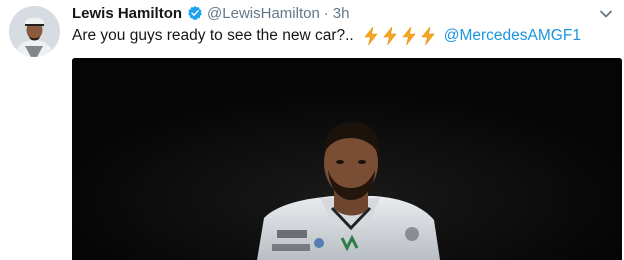 The width and height of the screenshot is (624, 260). What do you see at coordinates (512, 36) in the screenshot?
I see `mention-link: @MercedesAMGF1` at bounding box center [512, 36].